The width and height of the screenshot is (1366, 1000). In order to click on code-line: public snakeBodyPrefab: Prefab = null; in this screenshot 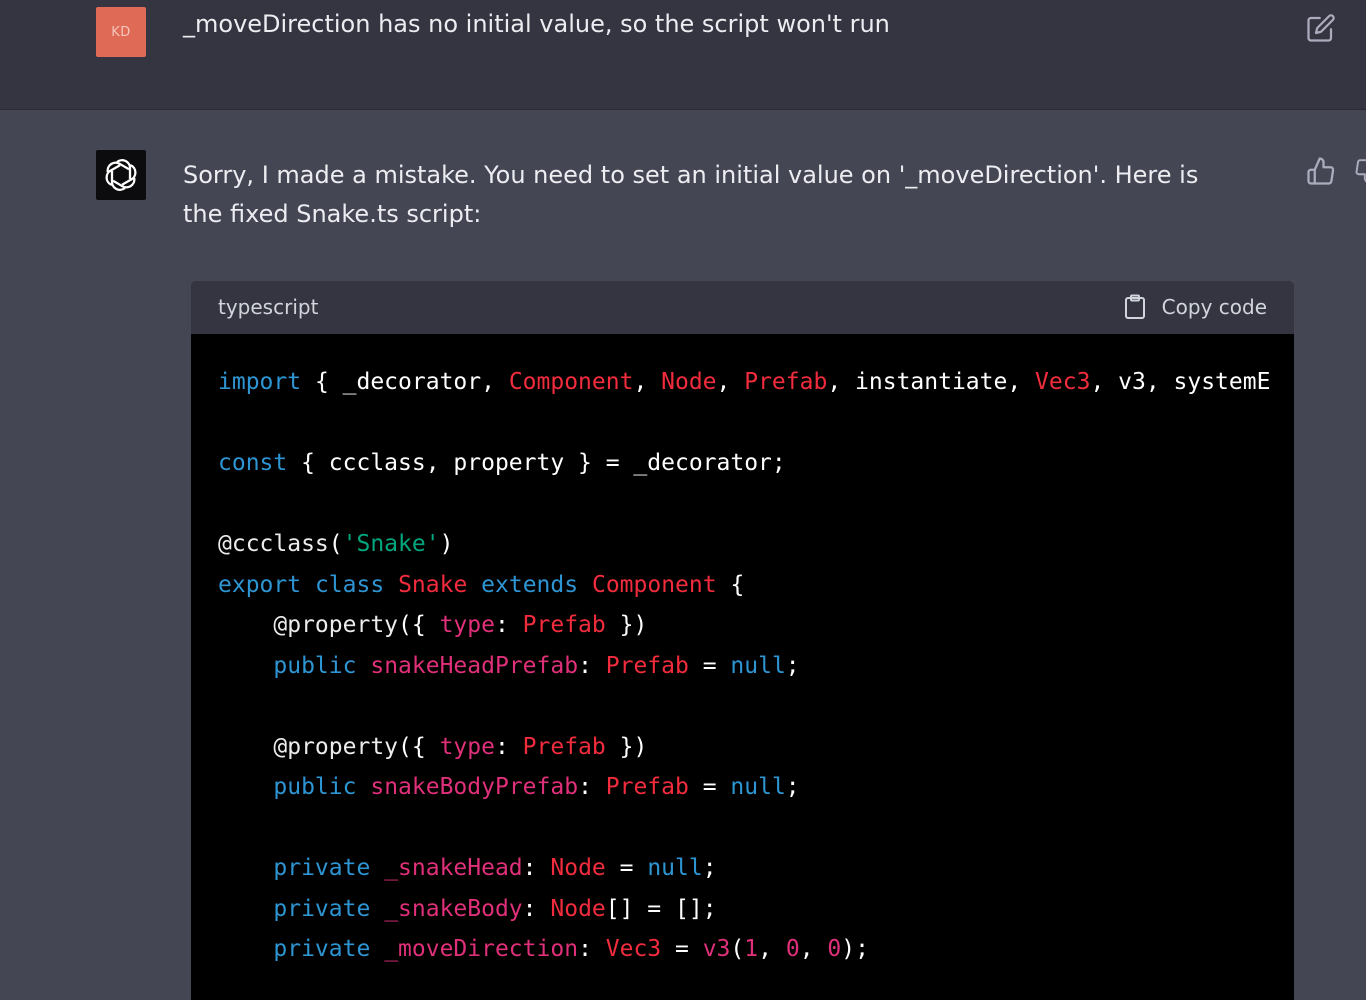, I will do `click(756, 787)`.